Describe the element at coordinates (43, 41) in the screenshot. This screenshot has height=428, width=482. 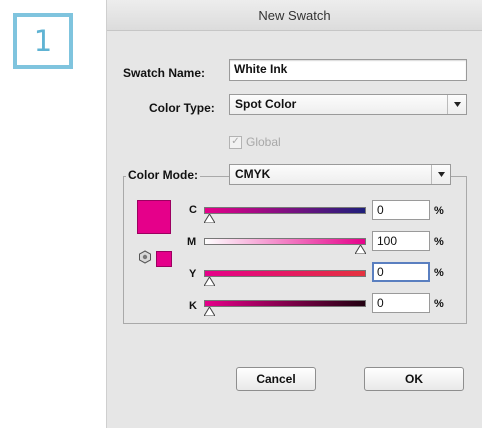
I see `step-number-badge: 1` at that location.